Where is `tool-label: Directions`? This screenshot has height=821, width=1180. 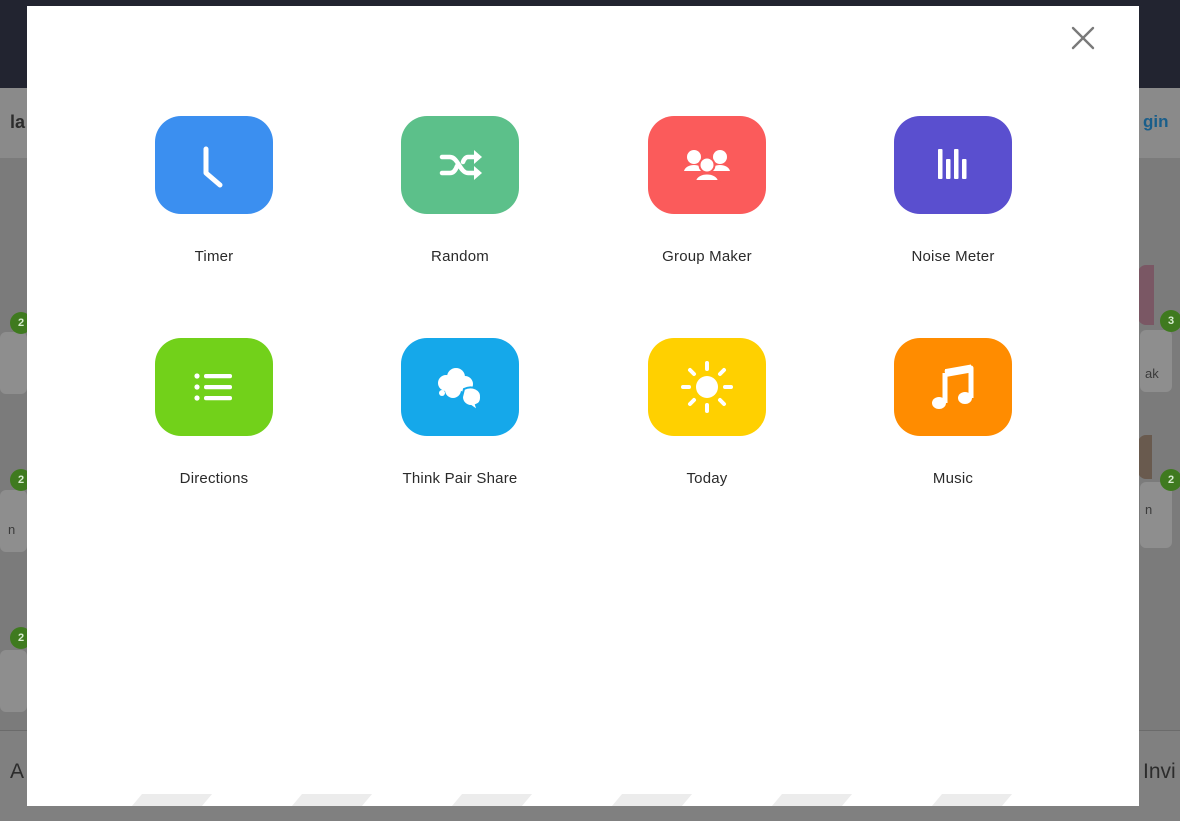
tool-label: Directions is located at coordinates (214, 478).